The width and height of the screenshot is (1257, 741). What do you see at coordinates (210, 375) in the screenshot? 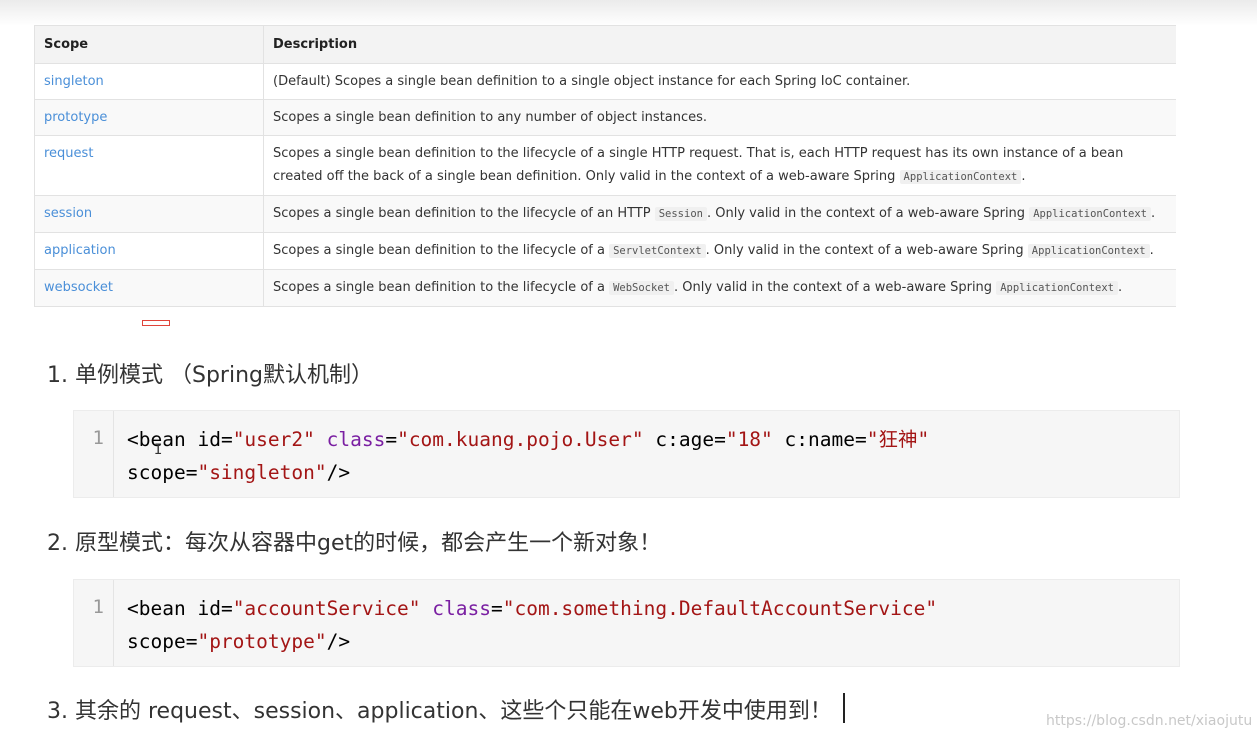
I see `heading-singleton: 1. 单例模式 （Spring默认机制）` at bounding box center [210, 375].